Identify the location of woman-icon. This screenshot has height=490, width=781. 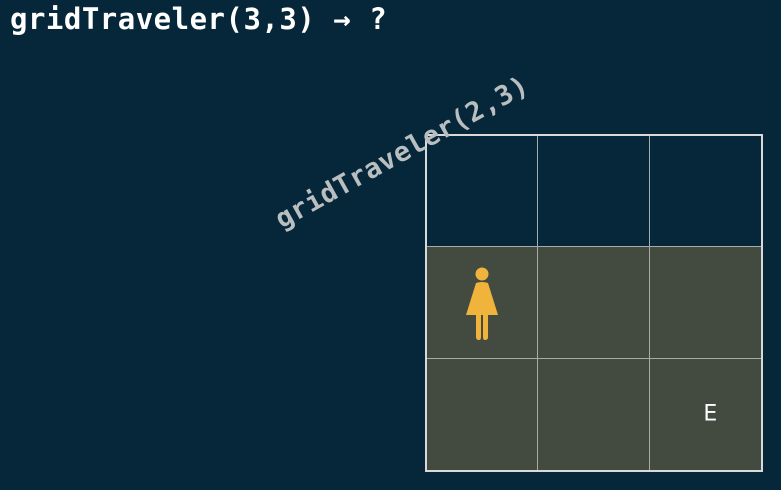
(482, 304).